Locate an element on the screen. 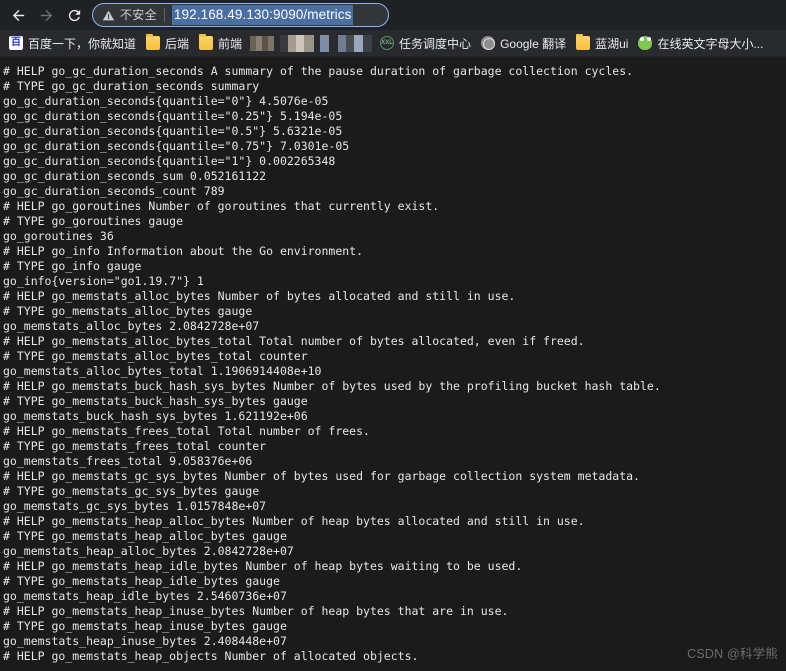  bookmark-lanhu-ui: 蓝湖ui is located at coordinates (602, 43).